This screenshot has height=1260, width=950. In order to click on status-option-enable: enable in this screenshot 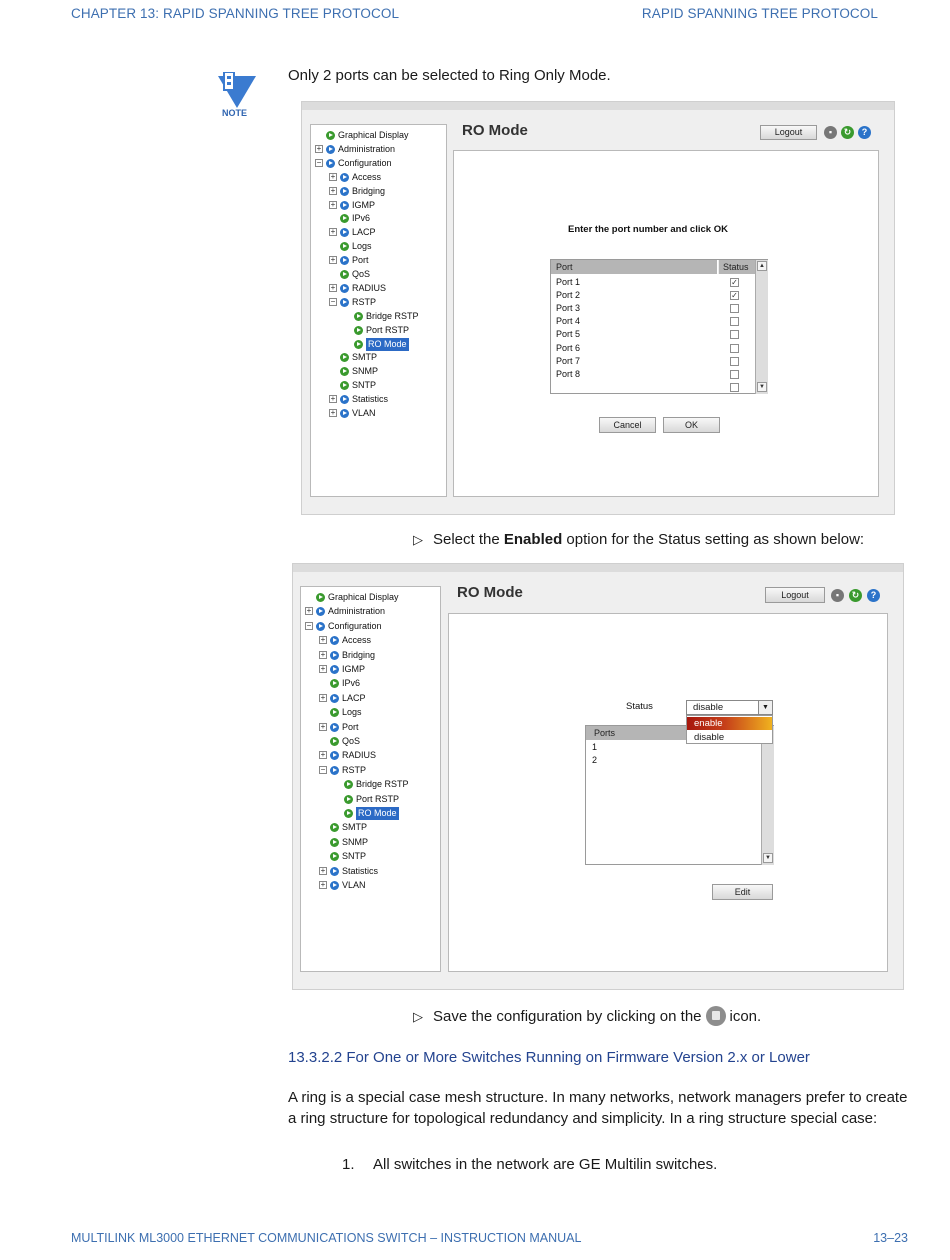, I will do `click(729, 723)`.